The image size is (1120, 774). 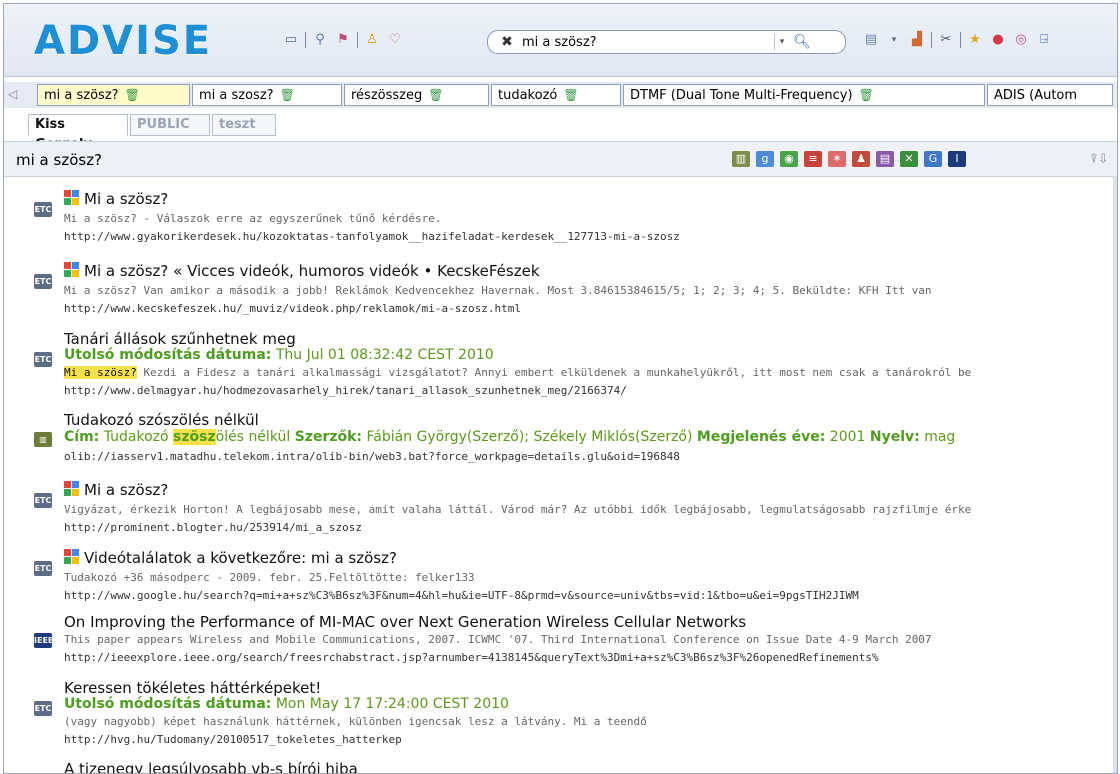 What do you see at coordinates (328, 437) in the screenshot?
I see `szerzok-label: Szerzők:` at bounding box center [328, 437].